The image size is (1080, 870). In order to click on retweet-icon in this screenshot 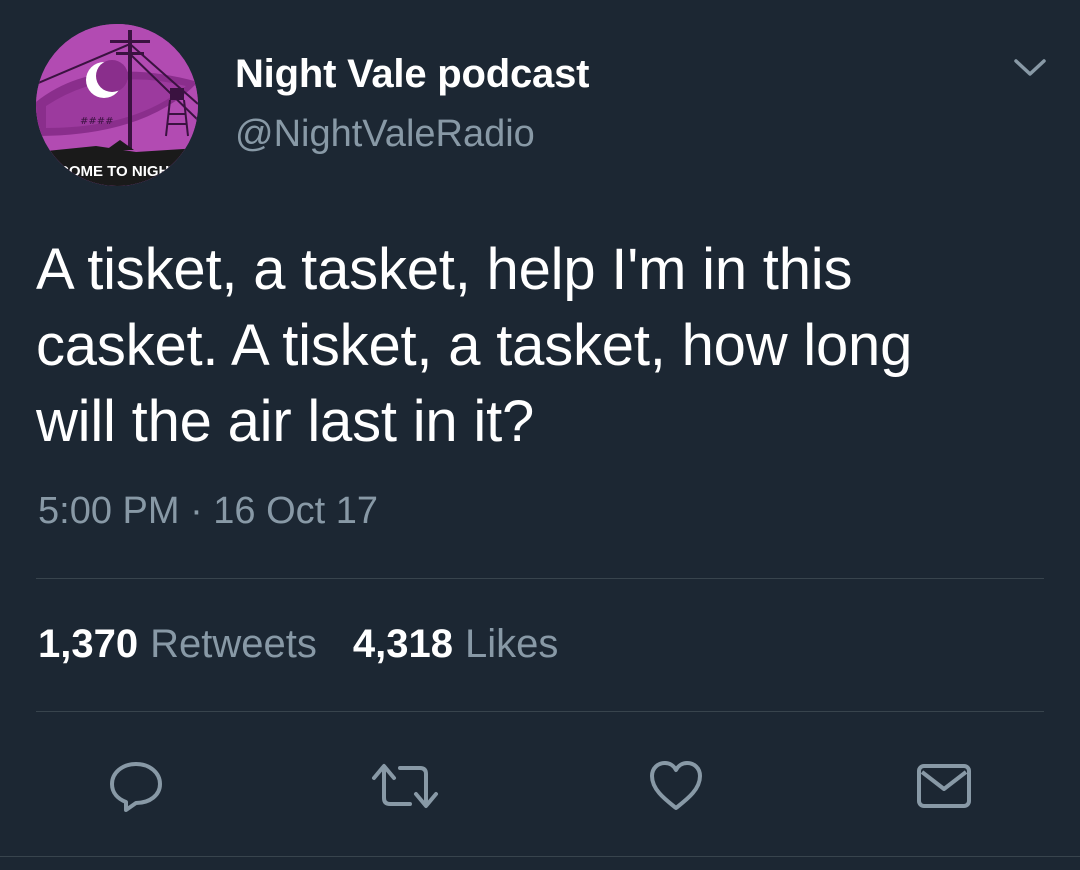, I will do `click(405, 786)`.